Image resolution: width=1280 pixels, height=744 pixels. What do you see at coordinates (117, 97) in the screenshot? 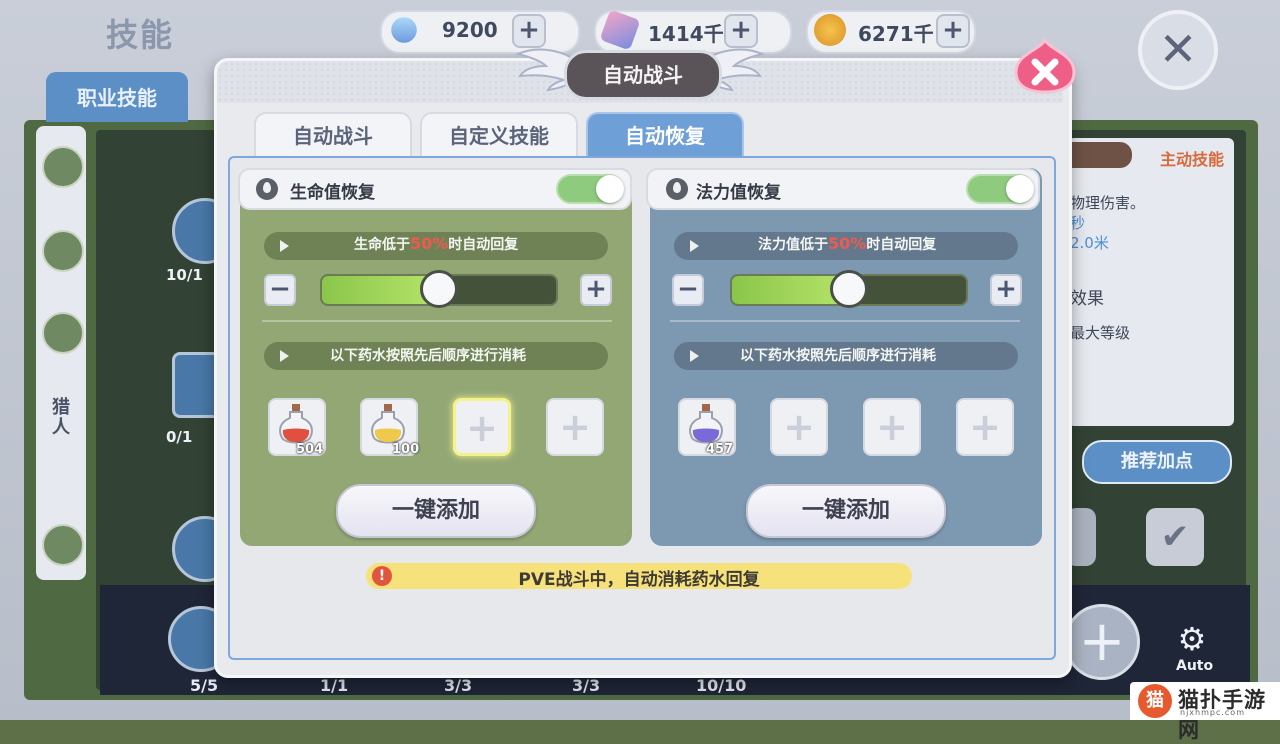
I see `tab-class-skills: 职业技能` at bounding box center [117, 97].